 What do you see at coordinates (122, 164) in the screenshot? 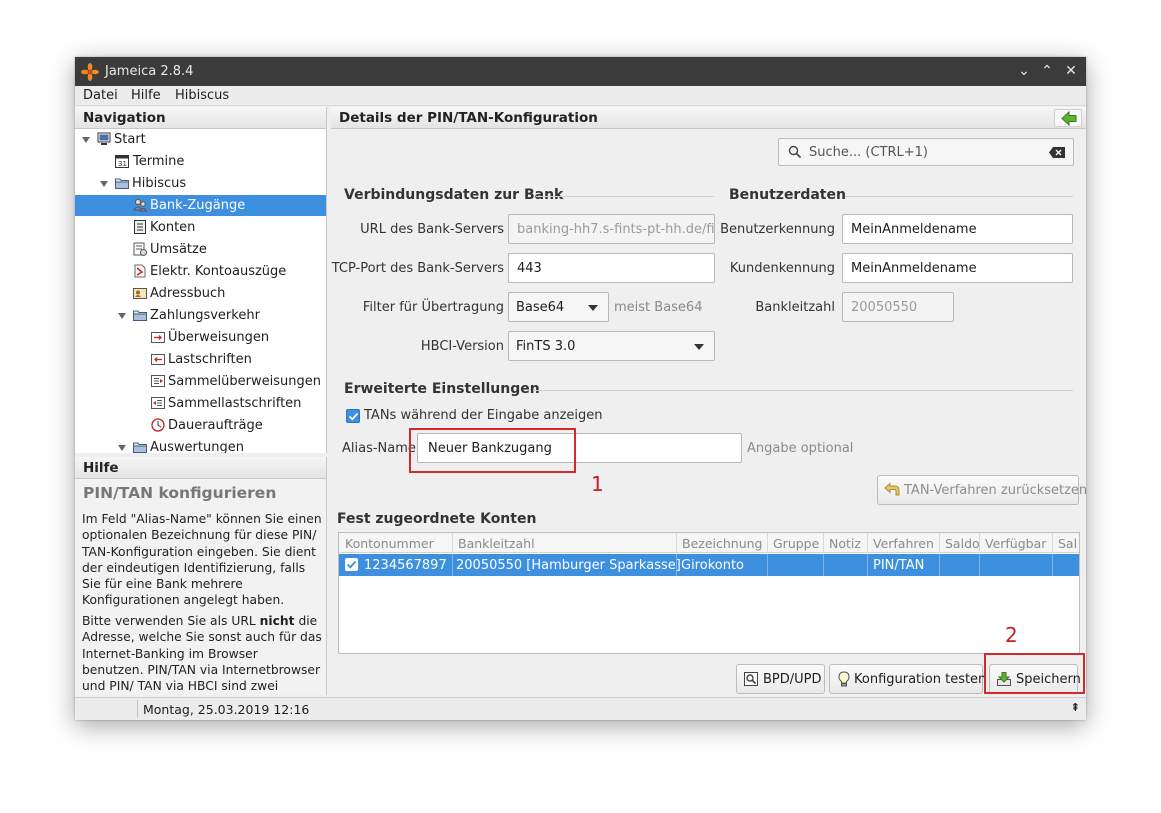
I see `svg-text: 31` at bounding box center [122, 164].